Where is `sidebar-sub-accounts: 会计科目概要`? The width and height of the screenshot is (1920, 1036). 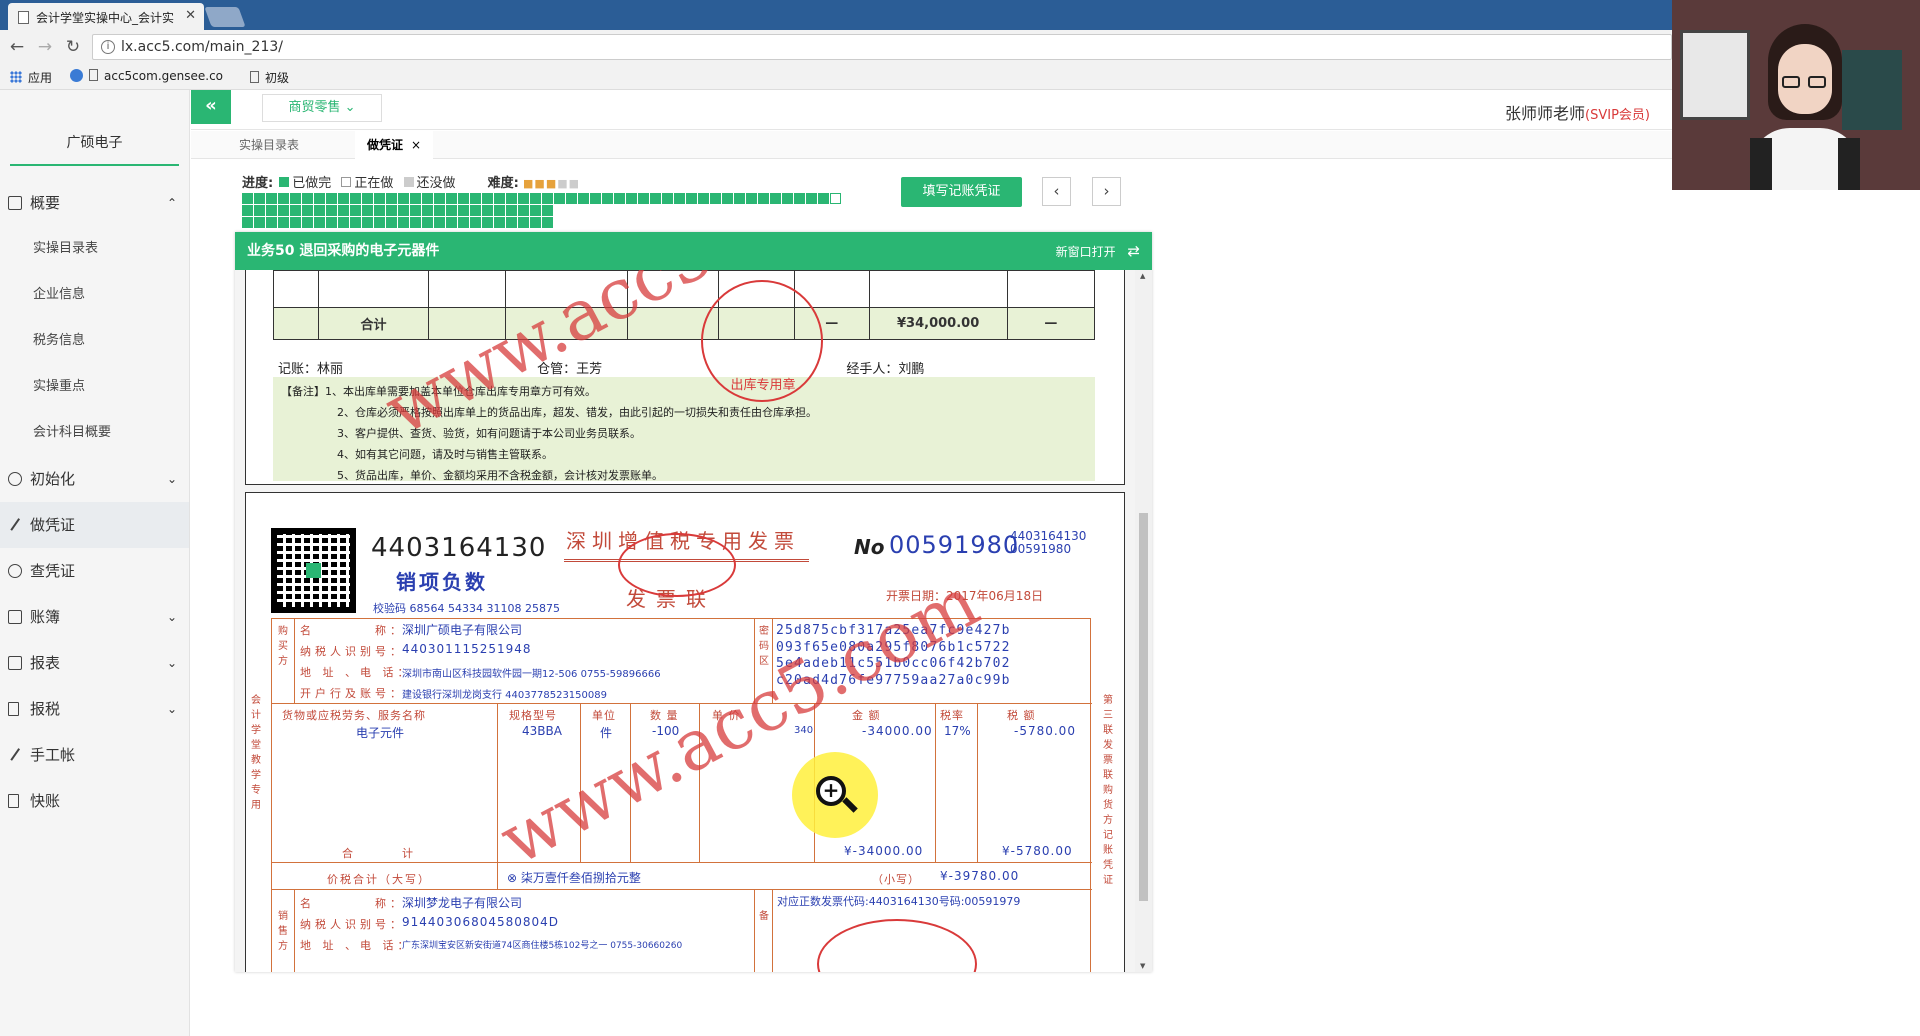 sidebar-sub-accounts: 会计科目概要 is located at coordinates (94, 433).